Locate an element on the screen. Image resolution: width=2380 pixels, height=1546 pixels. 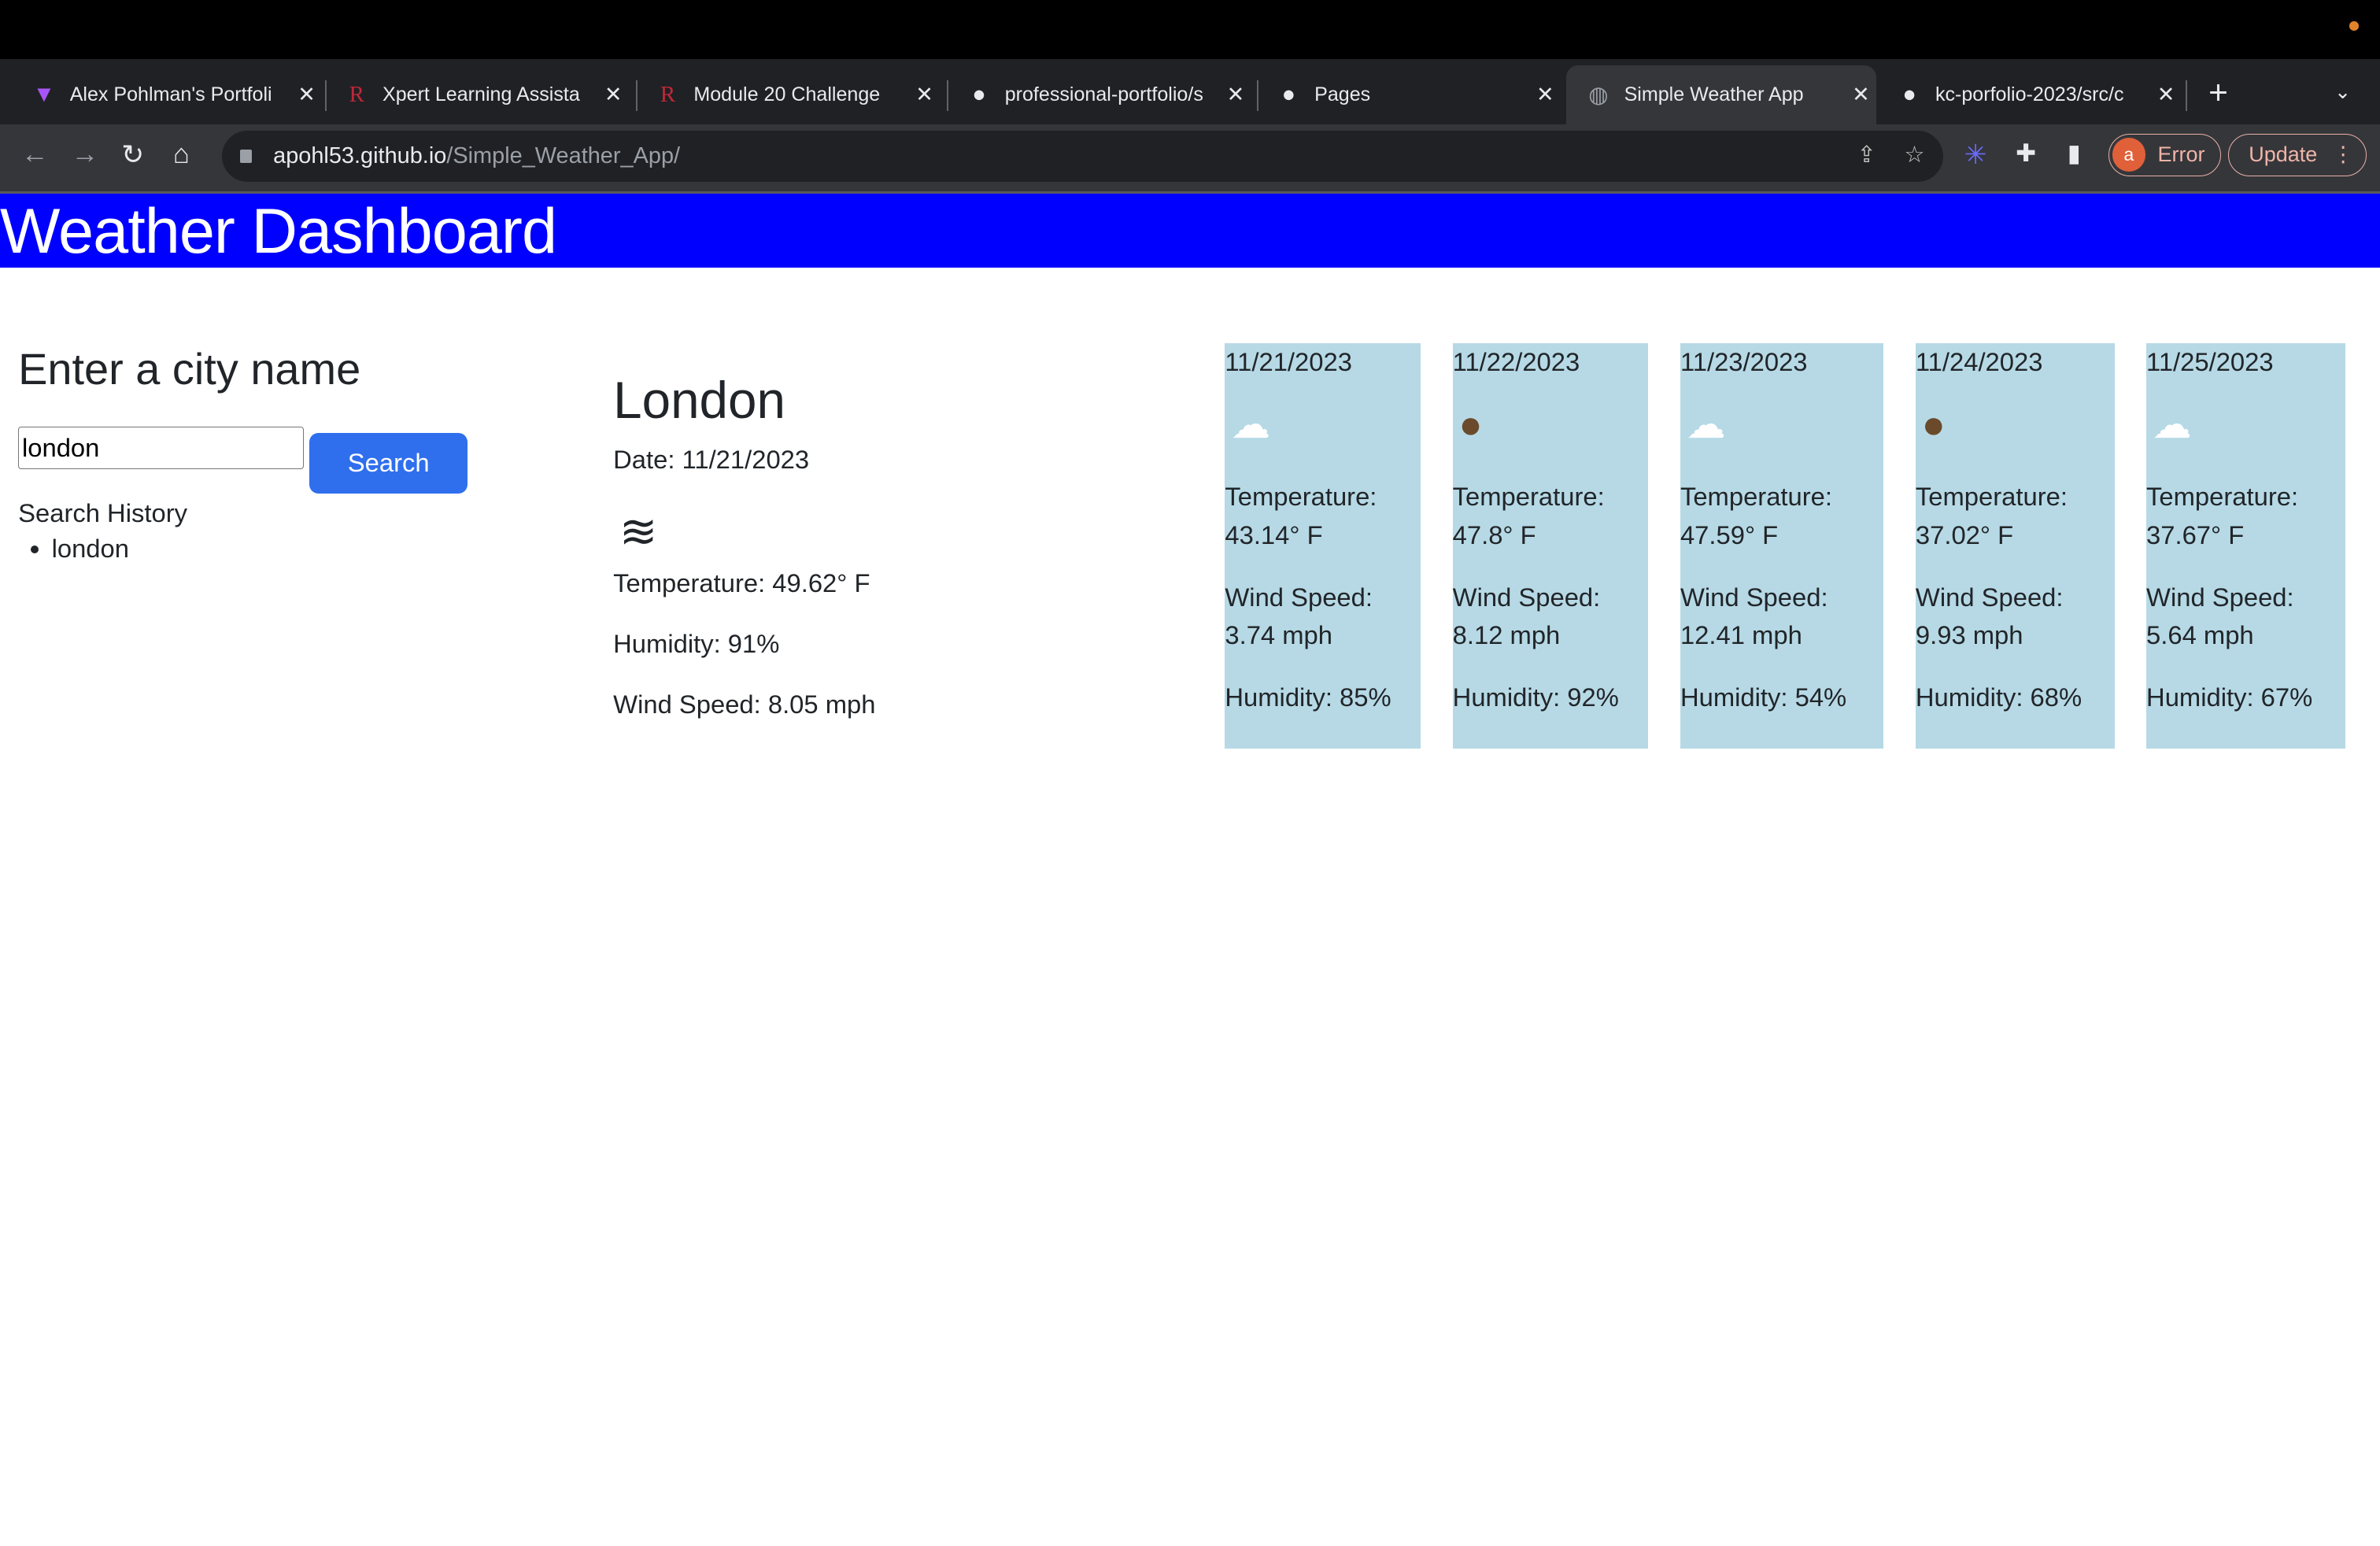
forecast-temp: 37.67° F is located at coordinates (2195, 535).